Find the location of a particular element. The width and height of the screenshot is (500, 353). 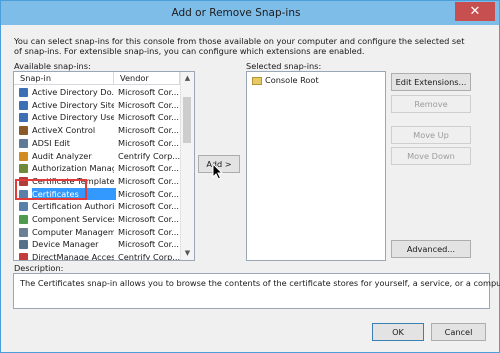

activex-icon is located at coordinates (23, 131).